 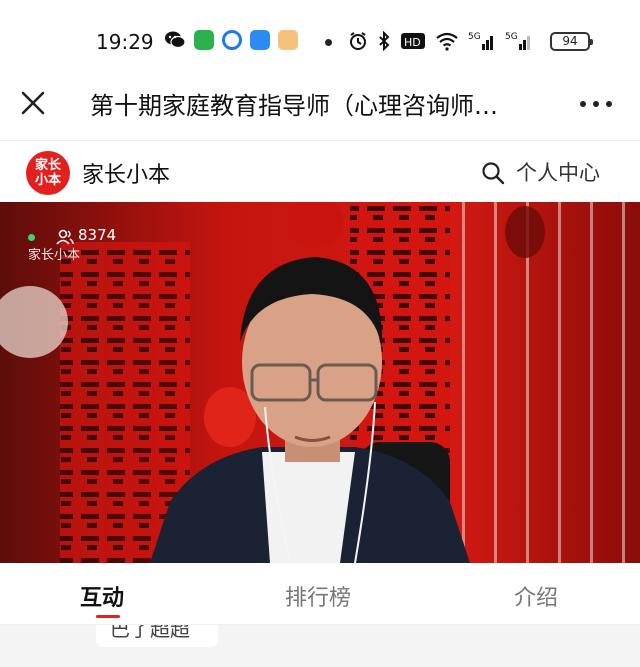 What do you see at coordinates (493, 173) in the screenshot?
I see `search-icon` at bounding box center [493, 173].